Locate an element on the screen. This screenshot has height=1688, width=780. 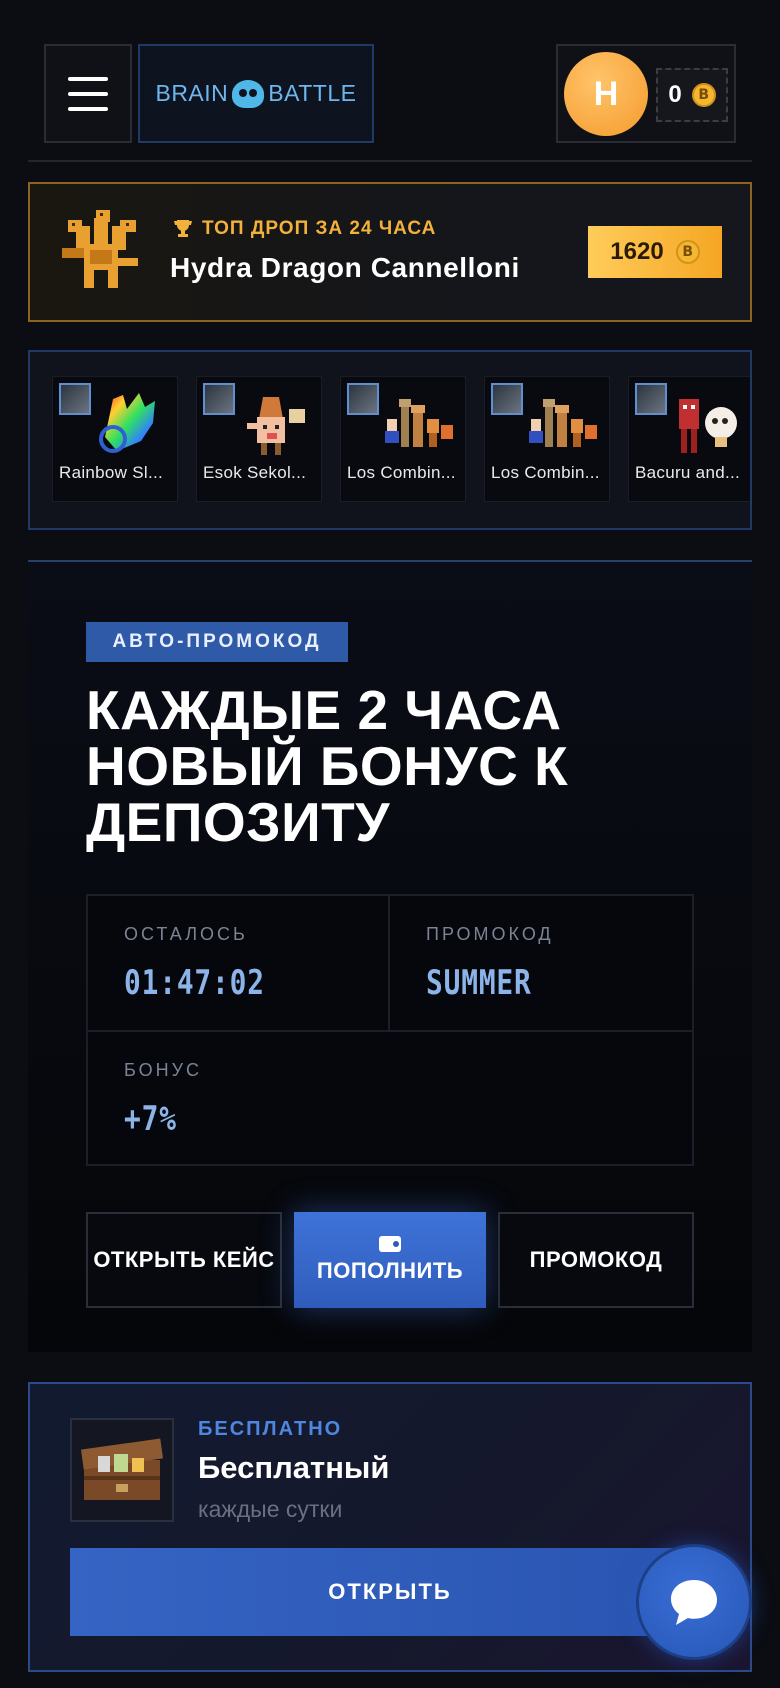
promo-code-label: ПРОМОКОД is located at coordinates (490, 934).